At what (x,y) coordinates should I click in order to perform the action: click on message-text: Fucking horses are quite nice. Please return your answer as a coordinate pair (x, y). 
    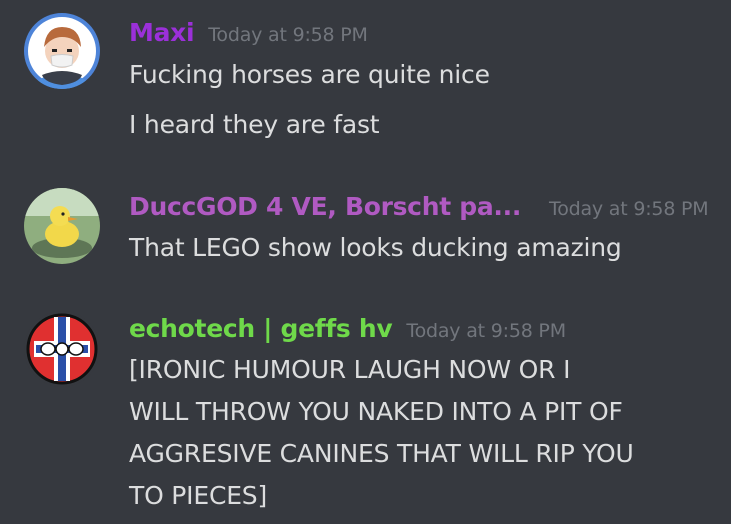
    Looking at the image, I should click on (309, 74).